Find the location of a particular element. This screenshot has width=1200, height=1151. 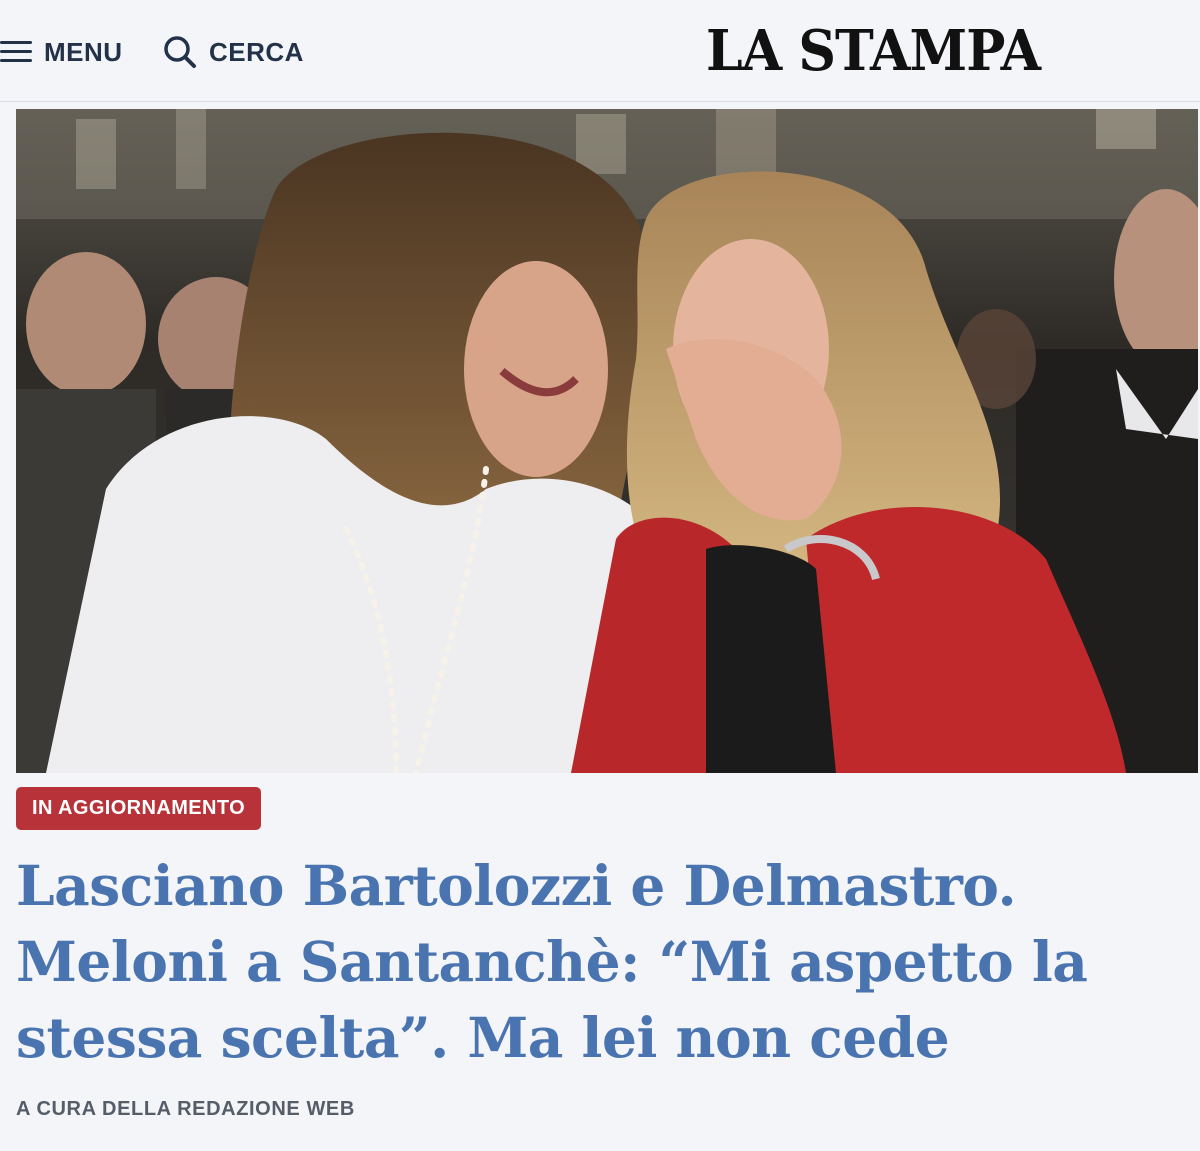

top-navigation-bar: MENU CERCA LA STAMPA is located at coordinates (600, 51).